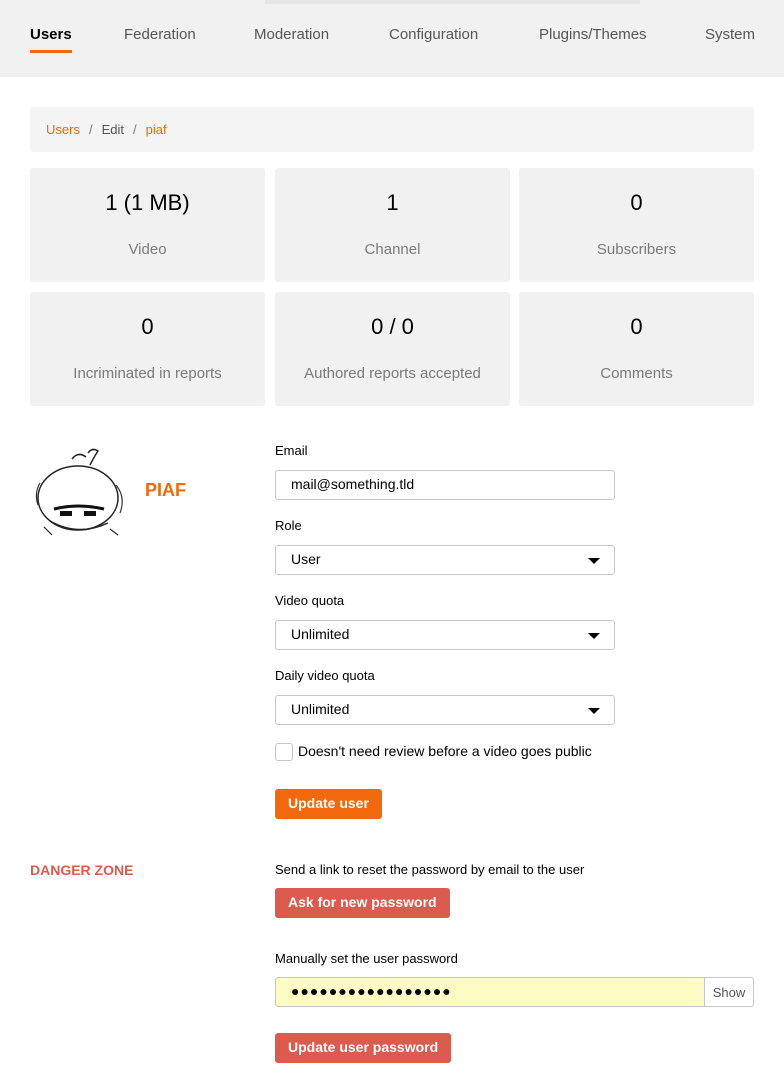 Image resolution: width=784 pixels, height=1074 pixels. Describe the element at coordinates (730, 34) in the screenshot. I see `tab-system: System` at that location.